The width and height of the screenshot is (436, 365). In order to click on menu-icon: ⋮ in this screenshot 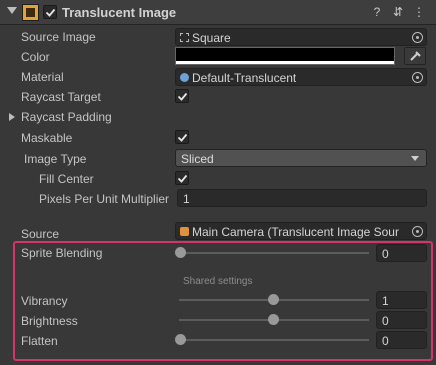, I will do `click(419, 12)`.